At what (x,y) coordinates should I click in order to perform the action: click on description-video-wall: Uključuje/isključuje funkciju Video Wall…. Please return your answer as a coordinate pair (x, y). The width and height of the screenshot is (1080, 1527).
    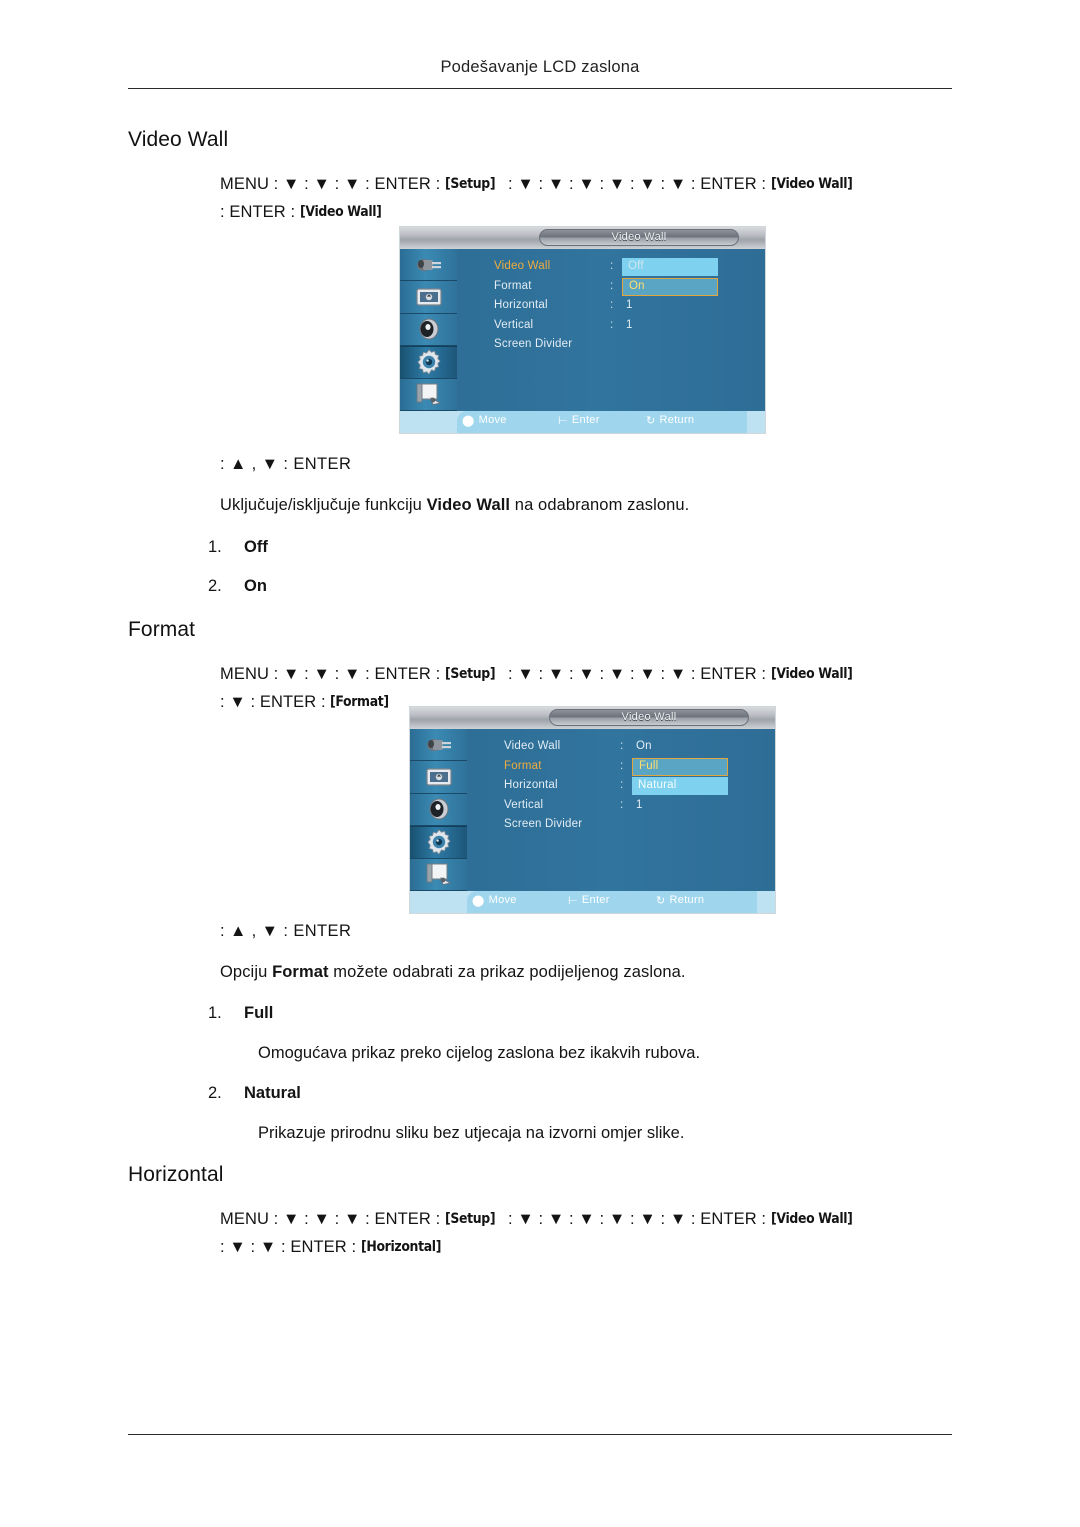
    Looking at the image, I should click on (454, 505).